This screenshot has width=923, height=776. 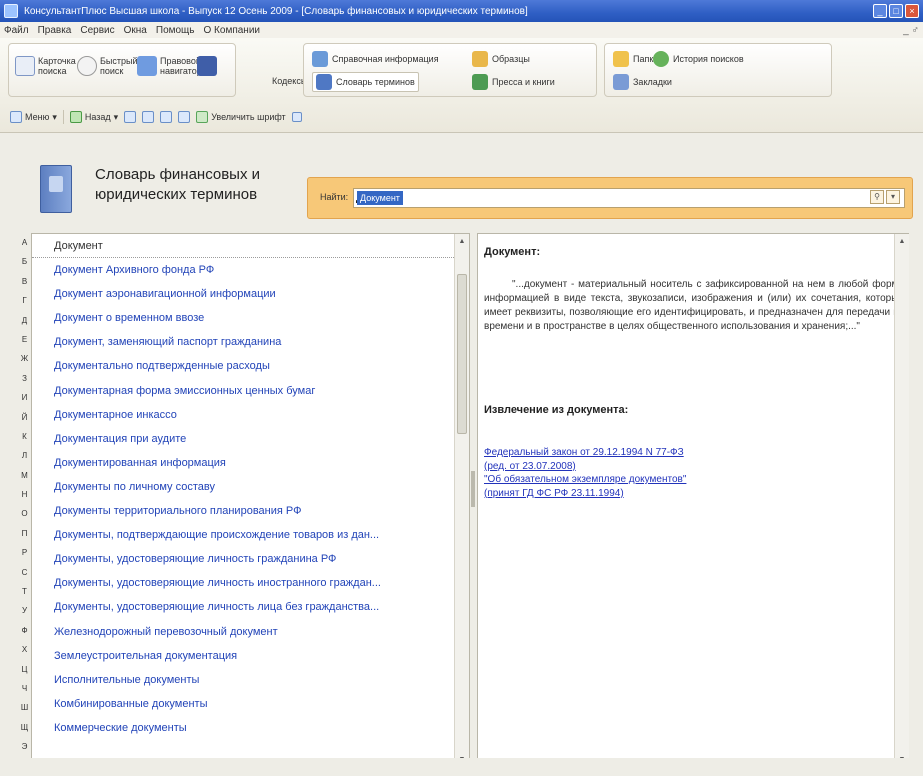 What do you see at coordinates (24, 281) in the screenshot?
I see `alphabet-letter: В` at bounding box center [24, 281].